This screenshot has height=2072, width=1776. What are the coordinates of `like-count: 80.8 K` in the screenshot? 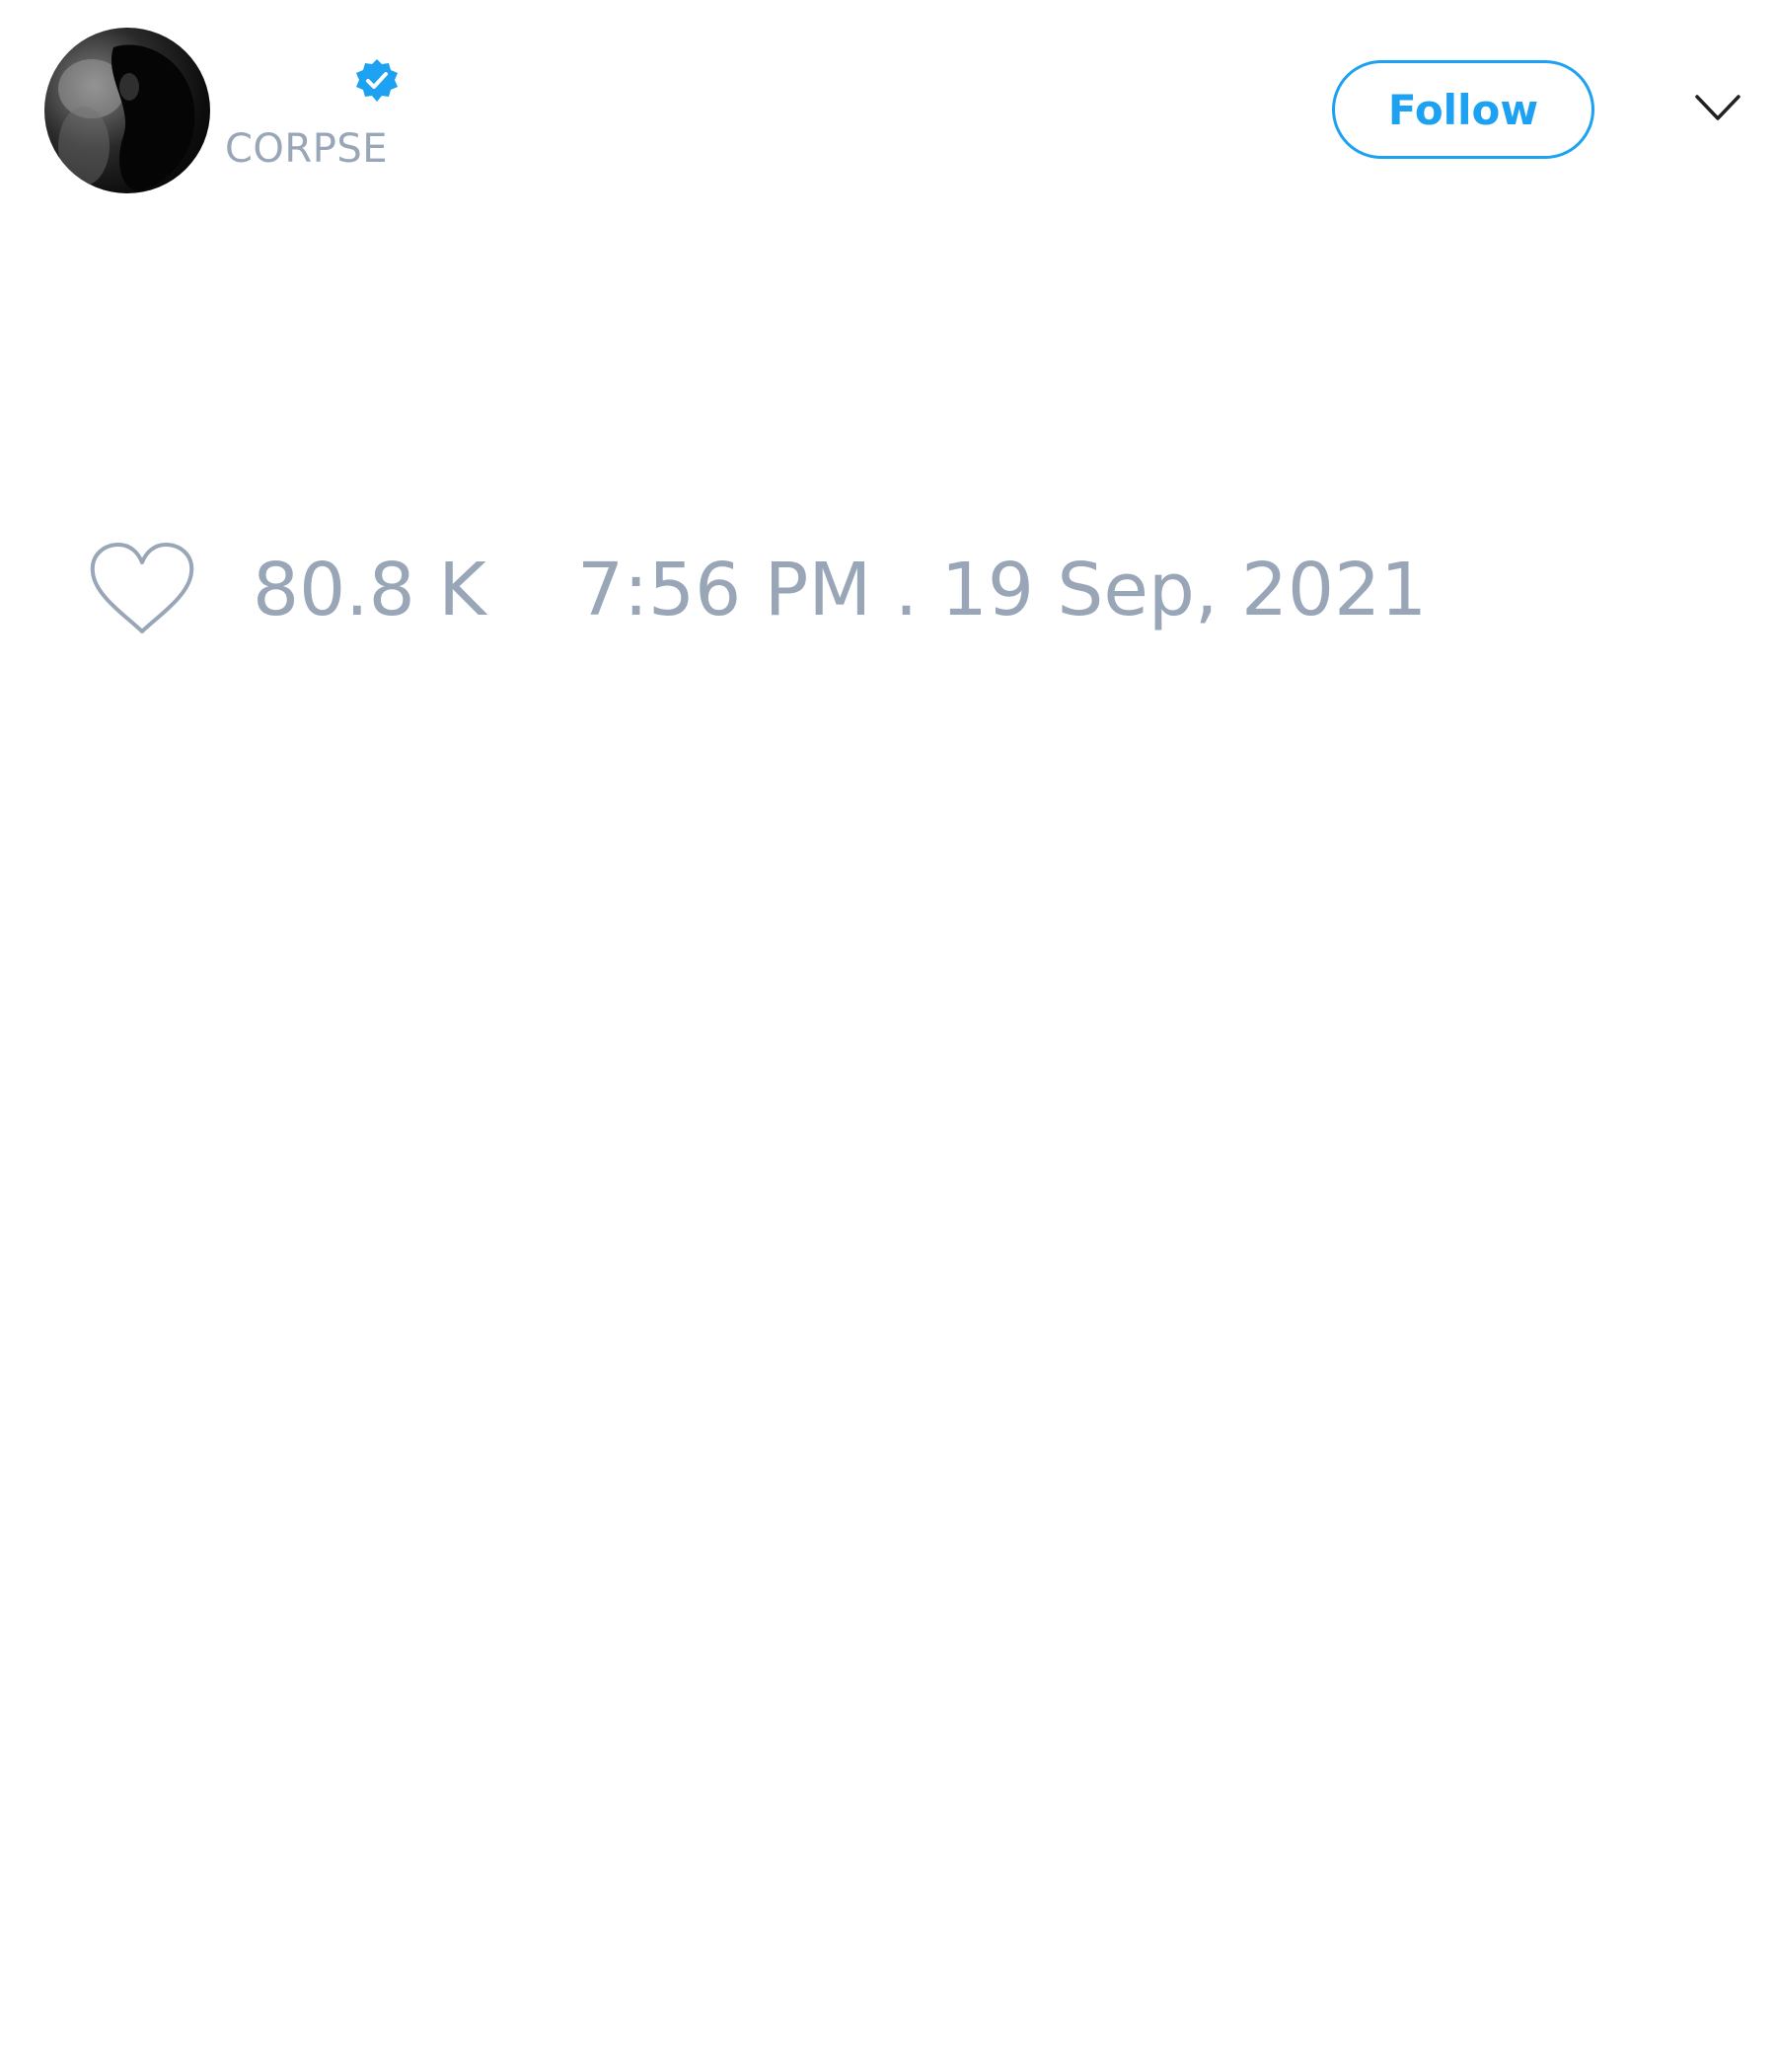 It's located at (370, 590).